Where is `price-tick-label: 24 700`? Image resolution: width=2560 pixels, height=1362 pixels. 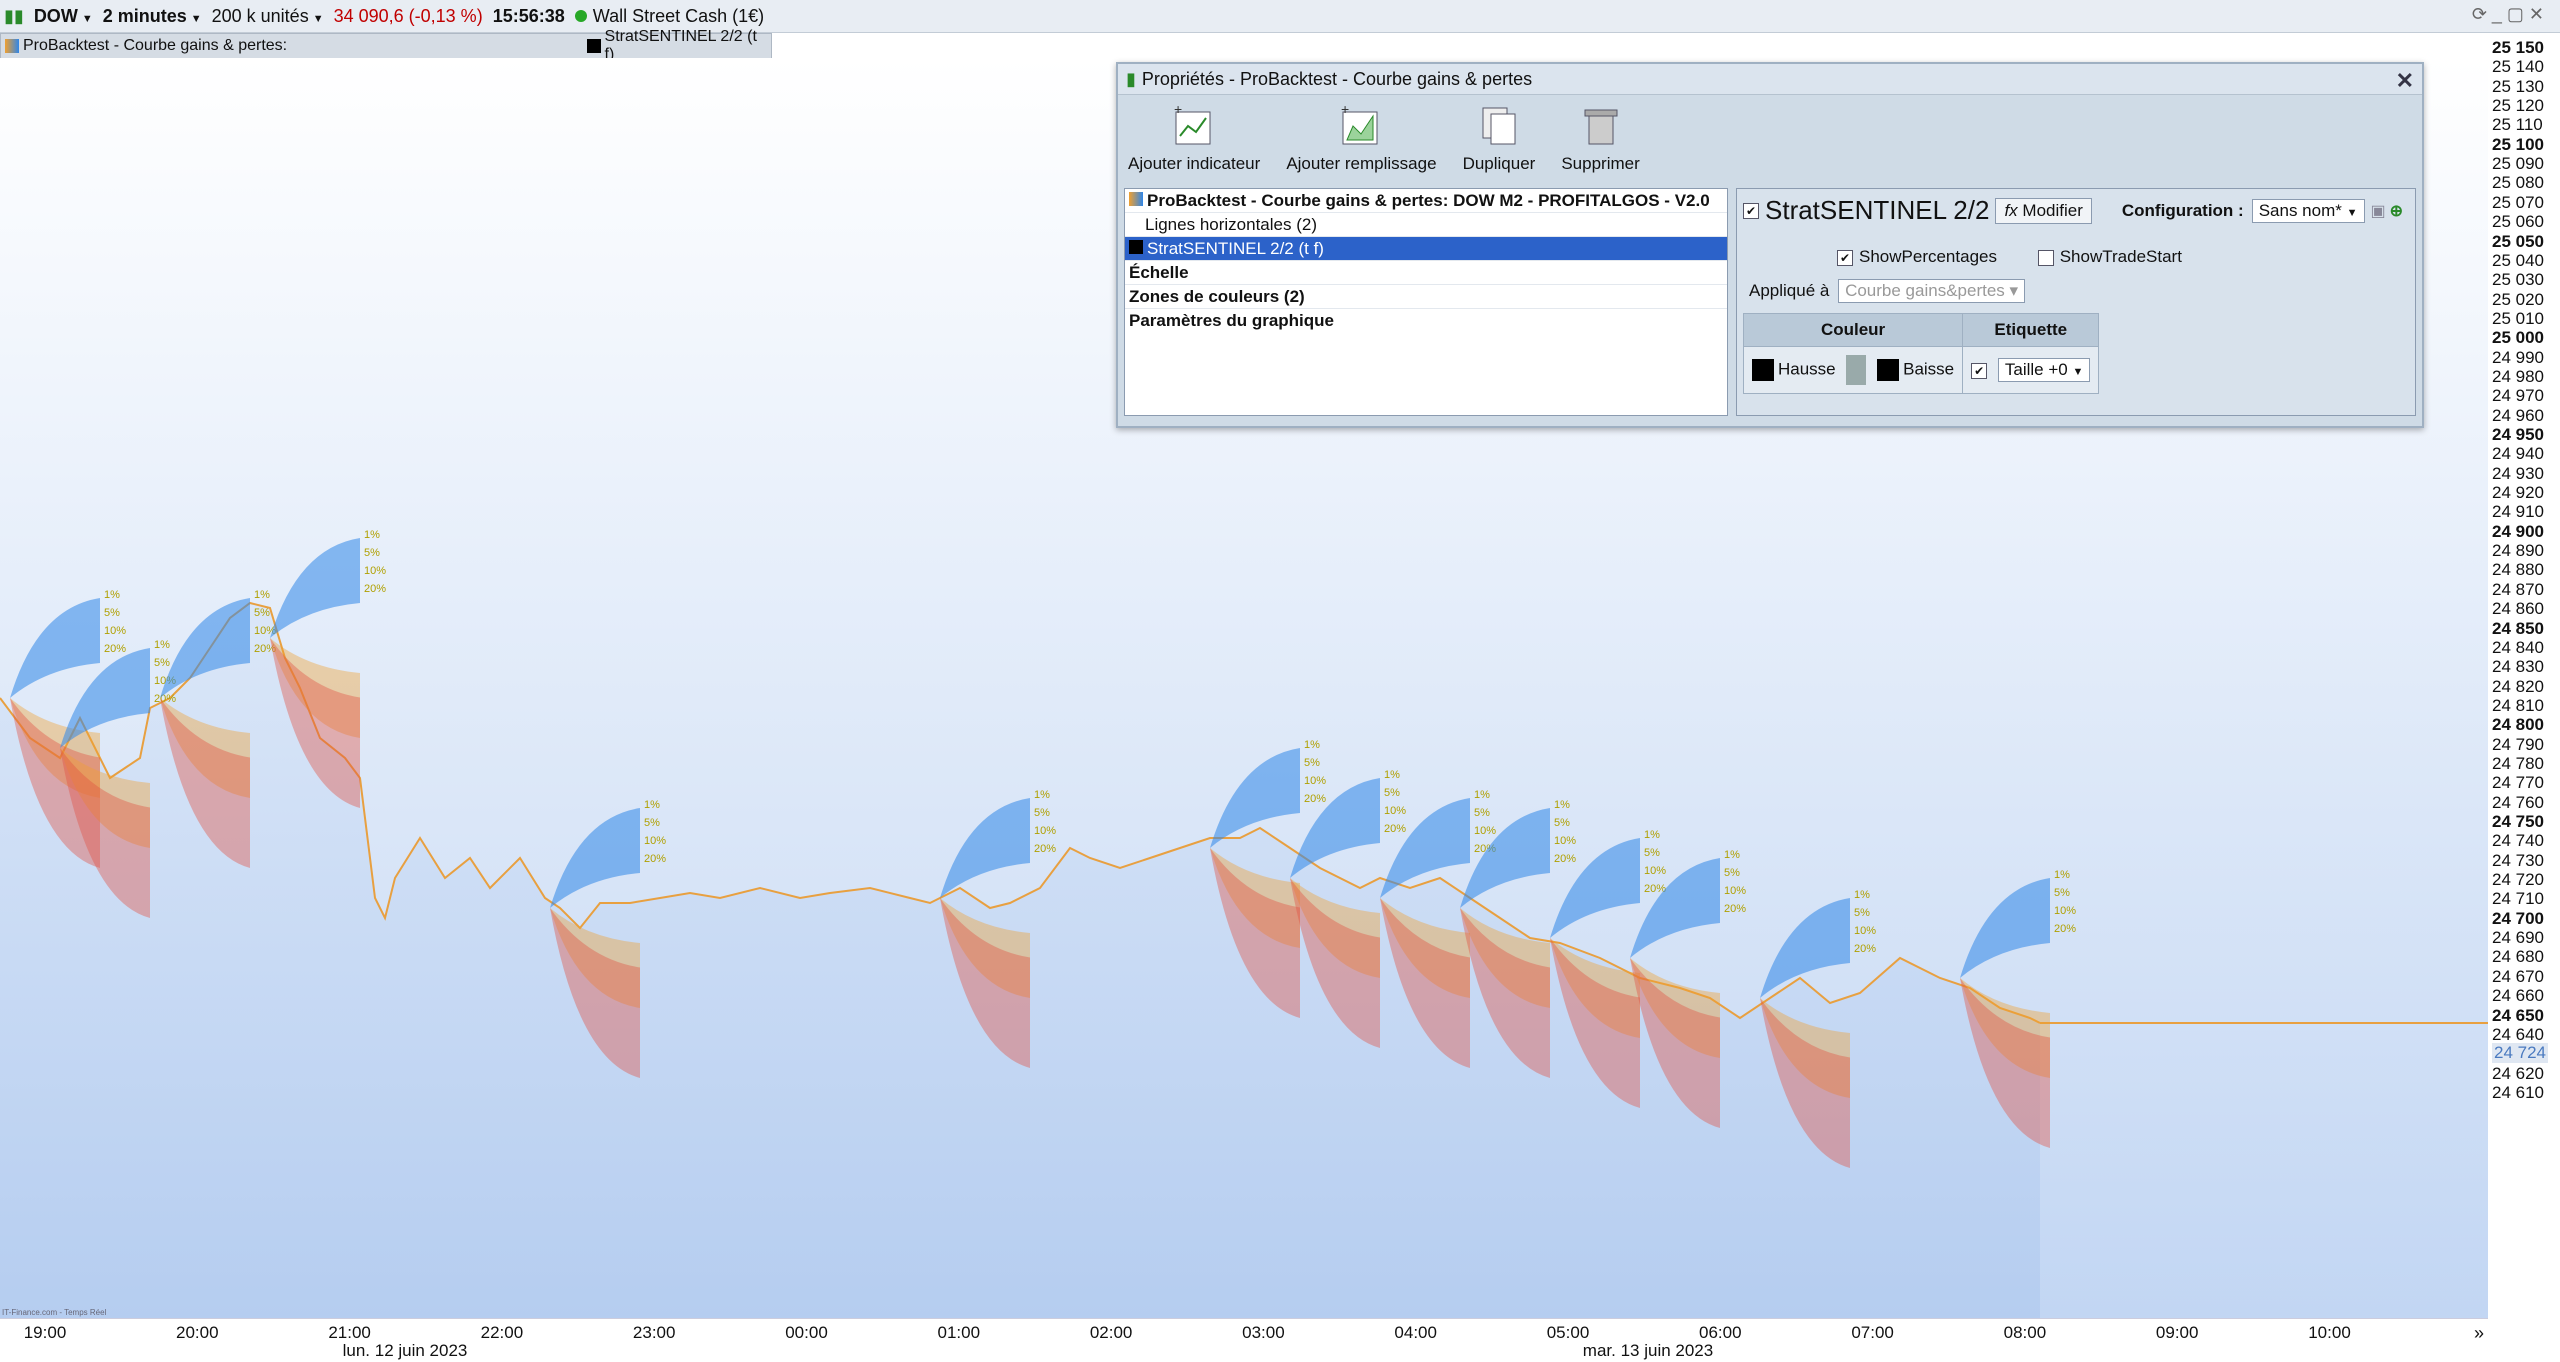
price-tick-label: 24 700 is located at coordinates (2518, 918).